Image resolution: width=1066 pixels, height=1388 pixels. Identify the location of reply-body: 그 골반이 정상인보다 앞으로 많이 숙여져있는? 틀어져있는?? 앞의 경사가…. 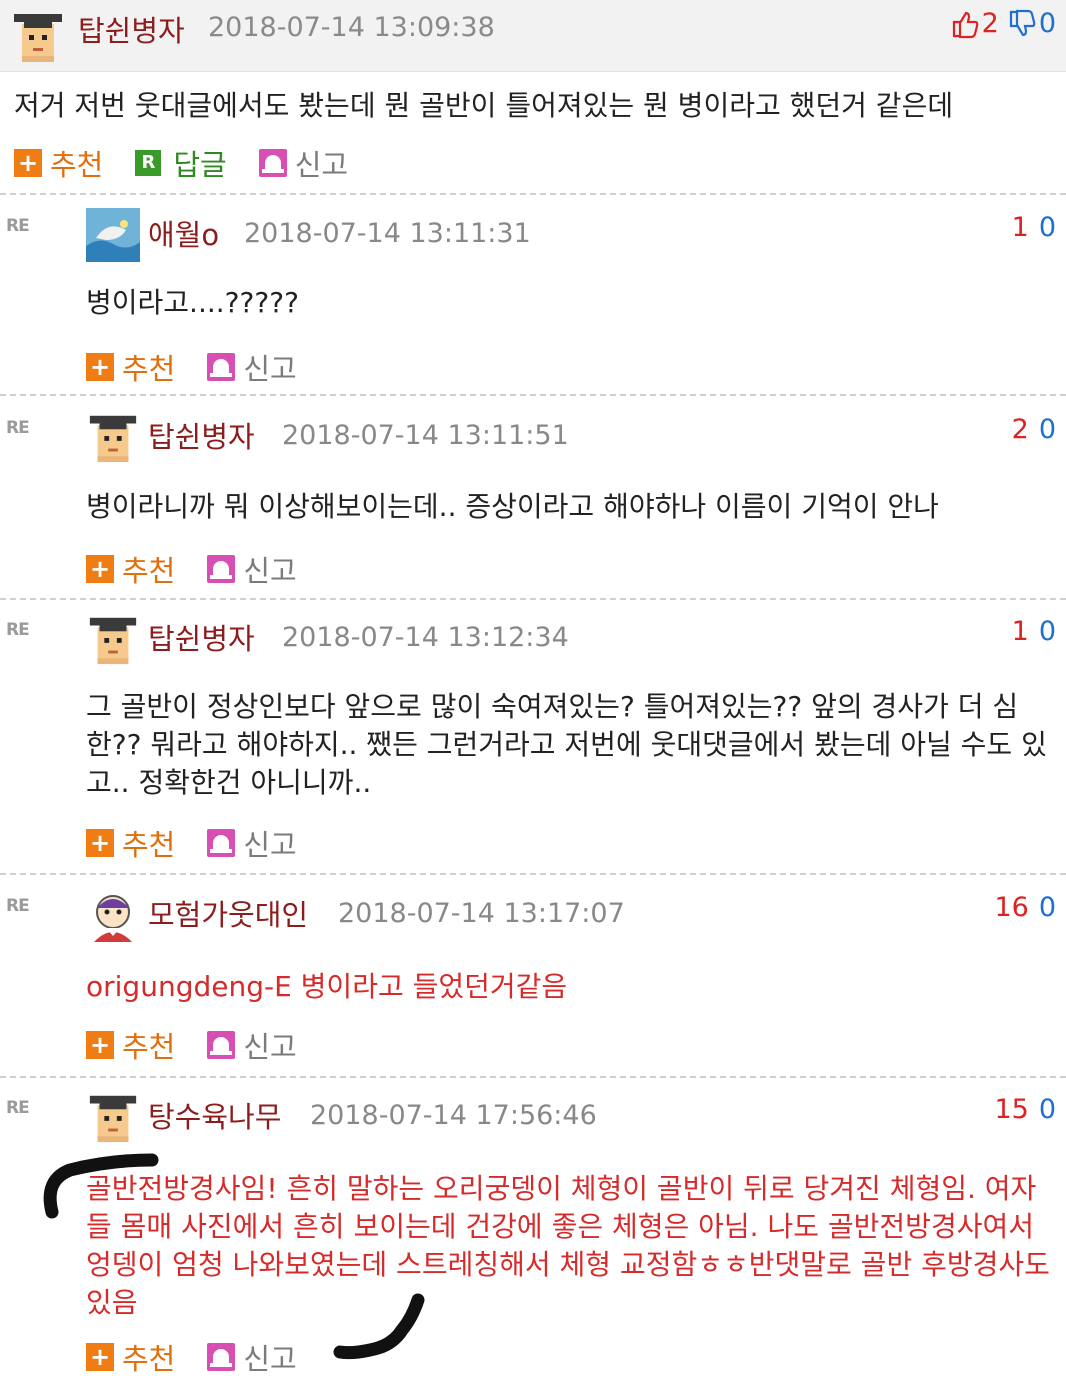
(566, 744).